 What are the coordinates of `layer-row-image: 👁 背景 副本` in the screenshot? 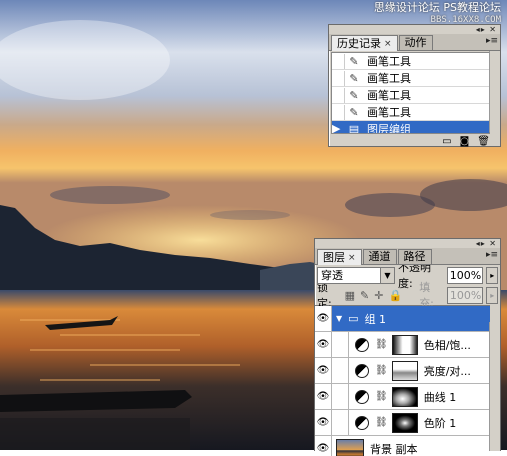 It's located at (402, 446).